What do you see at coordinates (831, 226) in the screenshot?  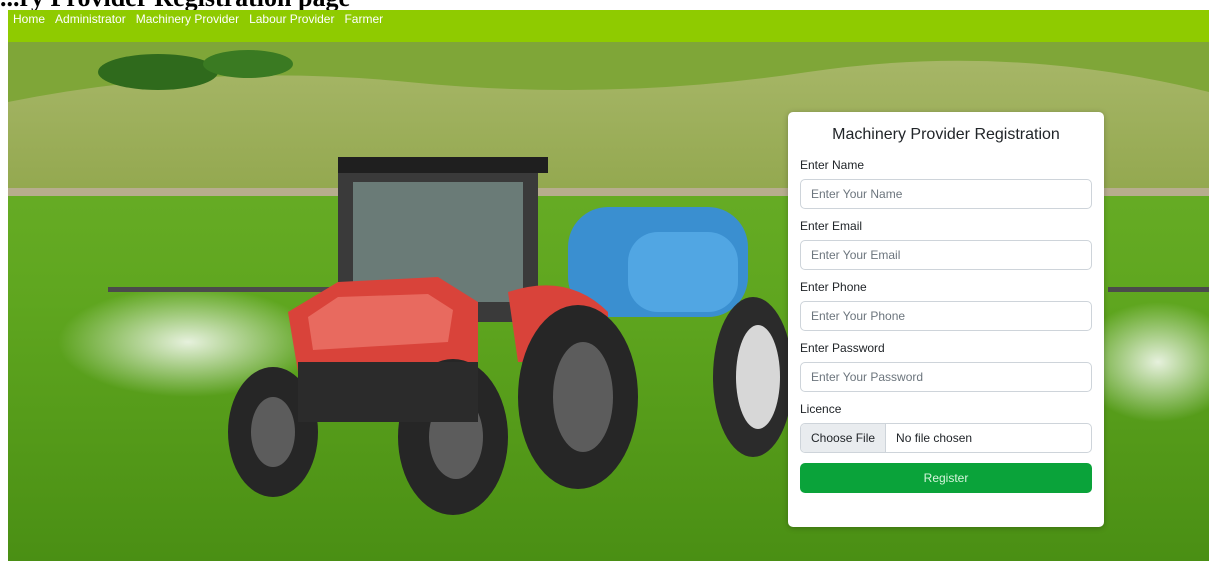 I see `email-label: Enter Email` at bounding box center [831, 226].